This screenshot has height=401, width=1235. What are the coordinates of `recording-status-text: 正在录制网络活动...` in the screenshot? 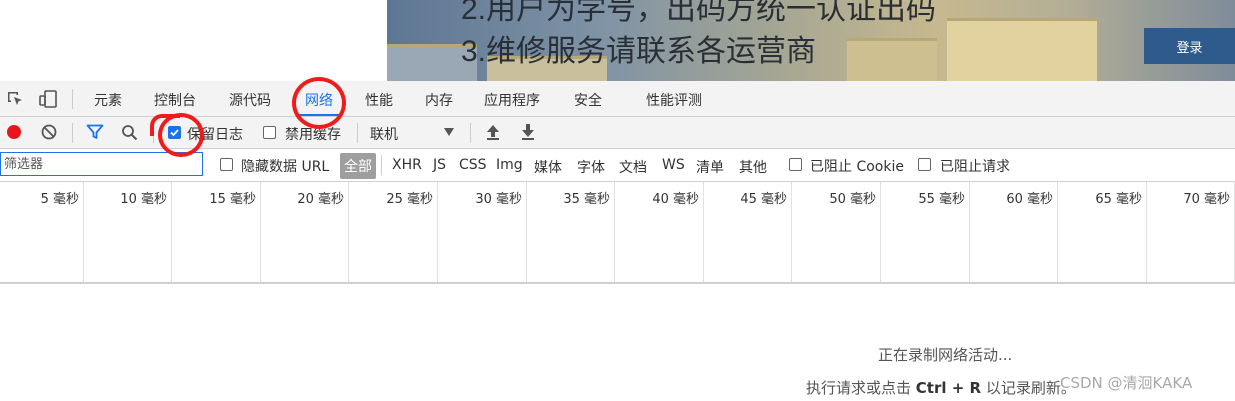 It's located at (945, 355).